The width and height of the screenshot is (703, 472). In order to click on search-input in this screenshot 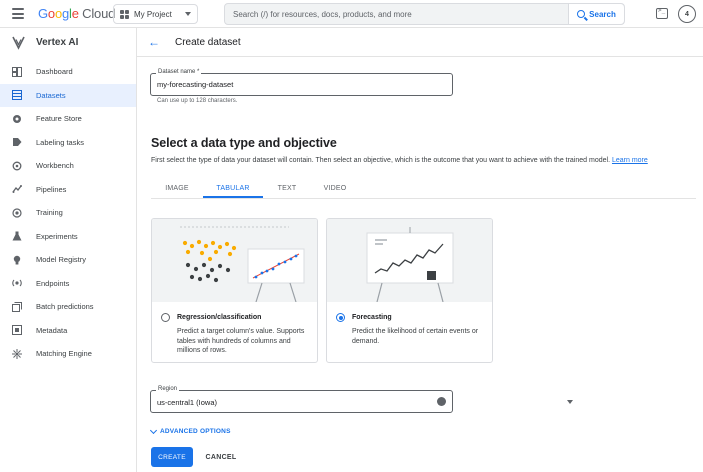, I will do `click(397, 14)`.